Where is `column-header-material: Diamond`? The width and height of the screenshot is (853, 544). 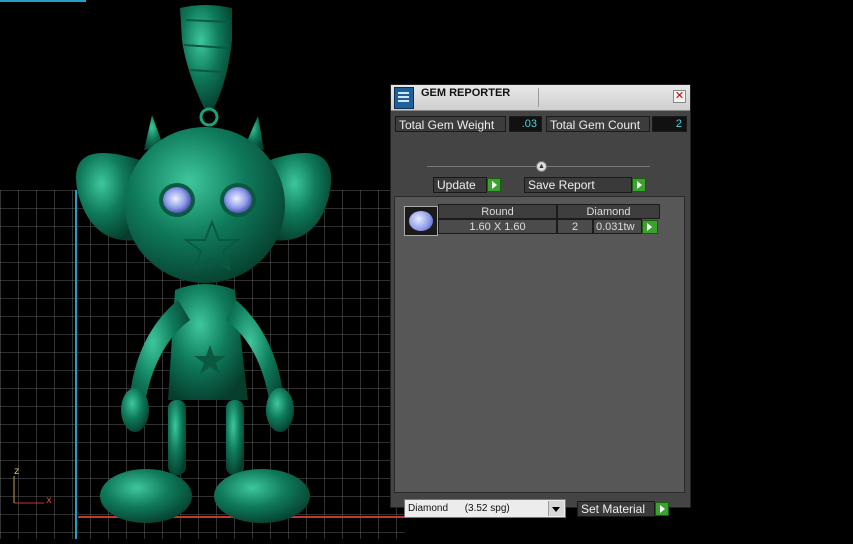
column-header-material: Diamond is located at coordinates (608, 211).